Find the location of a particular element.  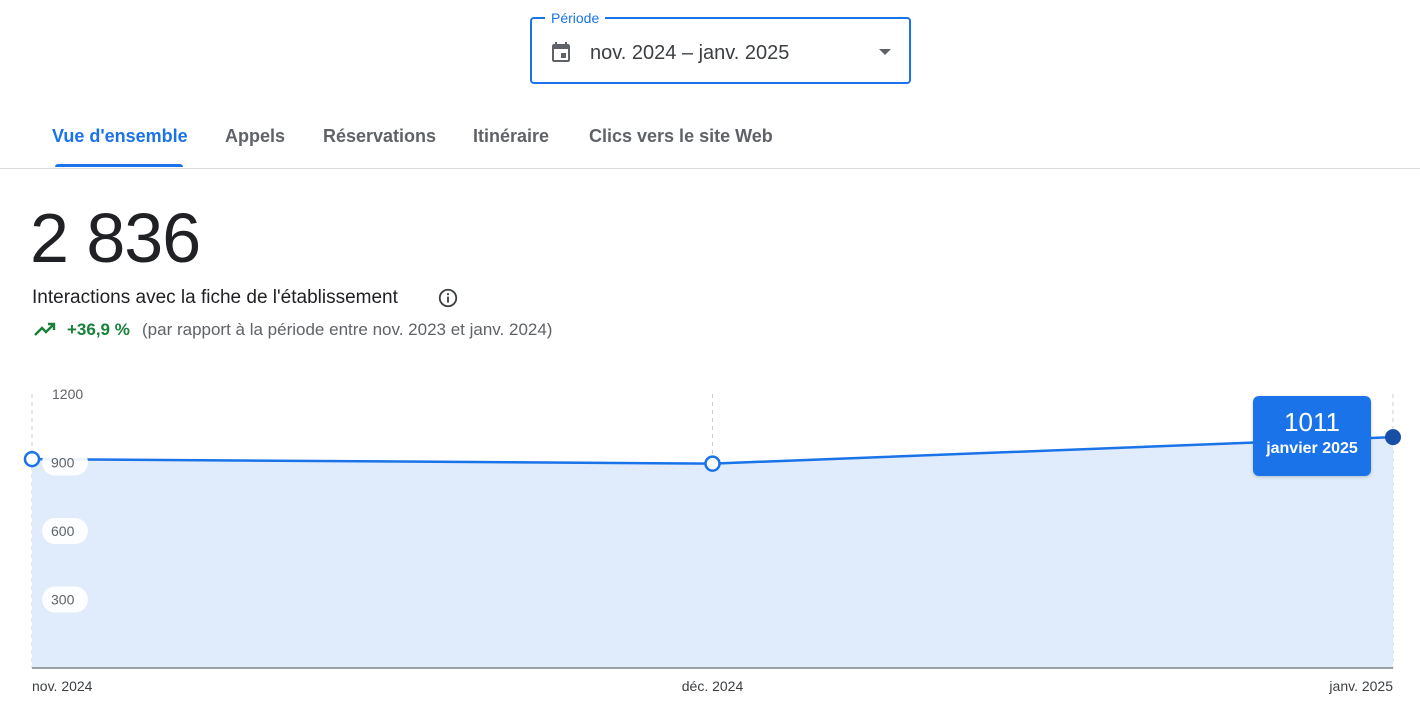

calendar-icon is located at coordinates (561, 52).